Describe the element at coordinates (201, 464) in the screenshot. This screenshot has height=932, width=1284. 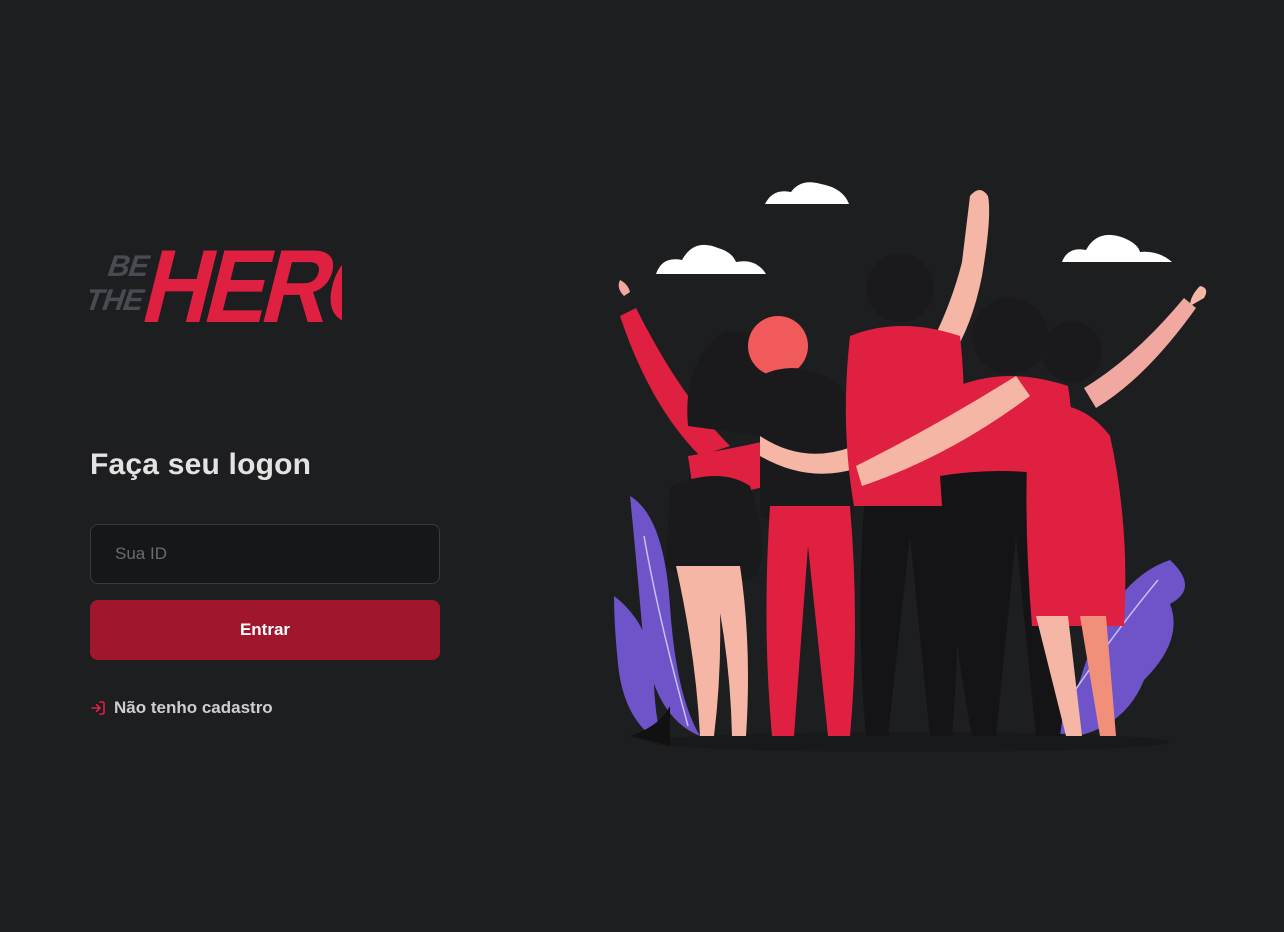
I see `page-title: Faça seu logon` at that location.